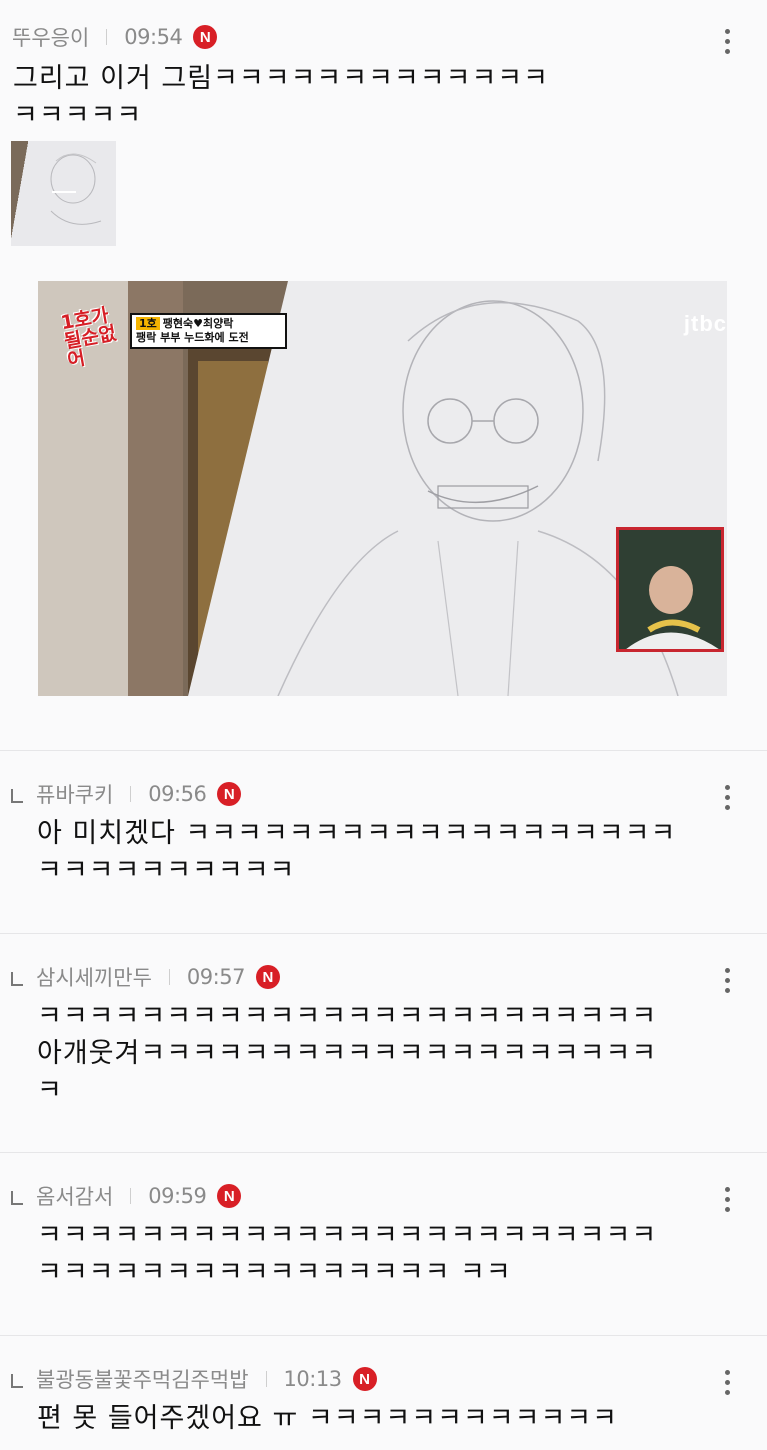 The width and height of the screenshot is (767, 1450). Describe the element at coordinates (357, 852) in the screenshot. I see `comment-text: 아 미치겠다 ㅋㅋㅋㅋㅋㅋㅋㅋㅋㅋㅋㅋㅋㅋㅋㅋㅋㅋㅋ ㅋㅋㅋㅋㅋㅋㅋㅋㅋㅋ` at that location.